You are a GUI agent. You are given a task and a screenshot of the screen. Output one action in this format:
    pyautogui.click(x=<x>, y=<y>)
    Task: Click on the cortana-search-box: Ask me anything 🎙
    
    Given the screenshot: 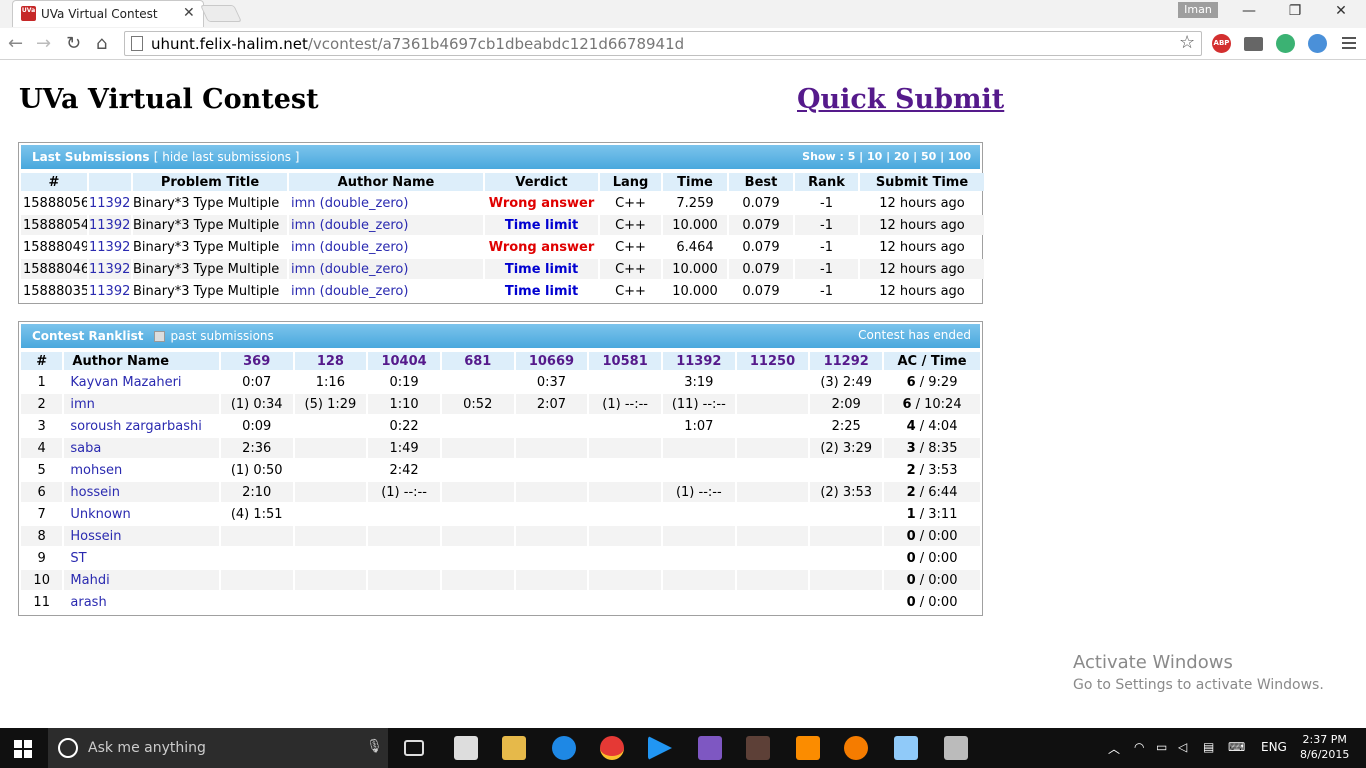 What is the action you would take?
    pyautogui.click(x=218, y=748)
    